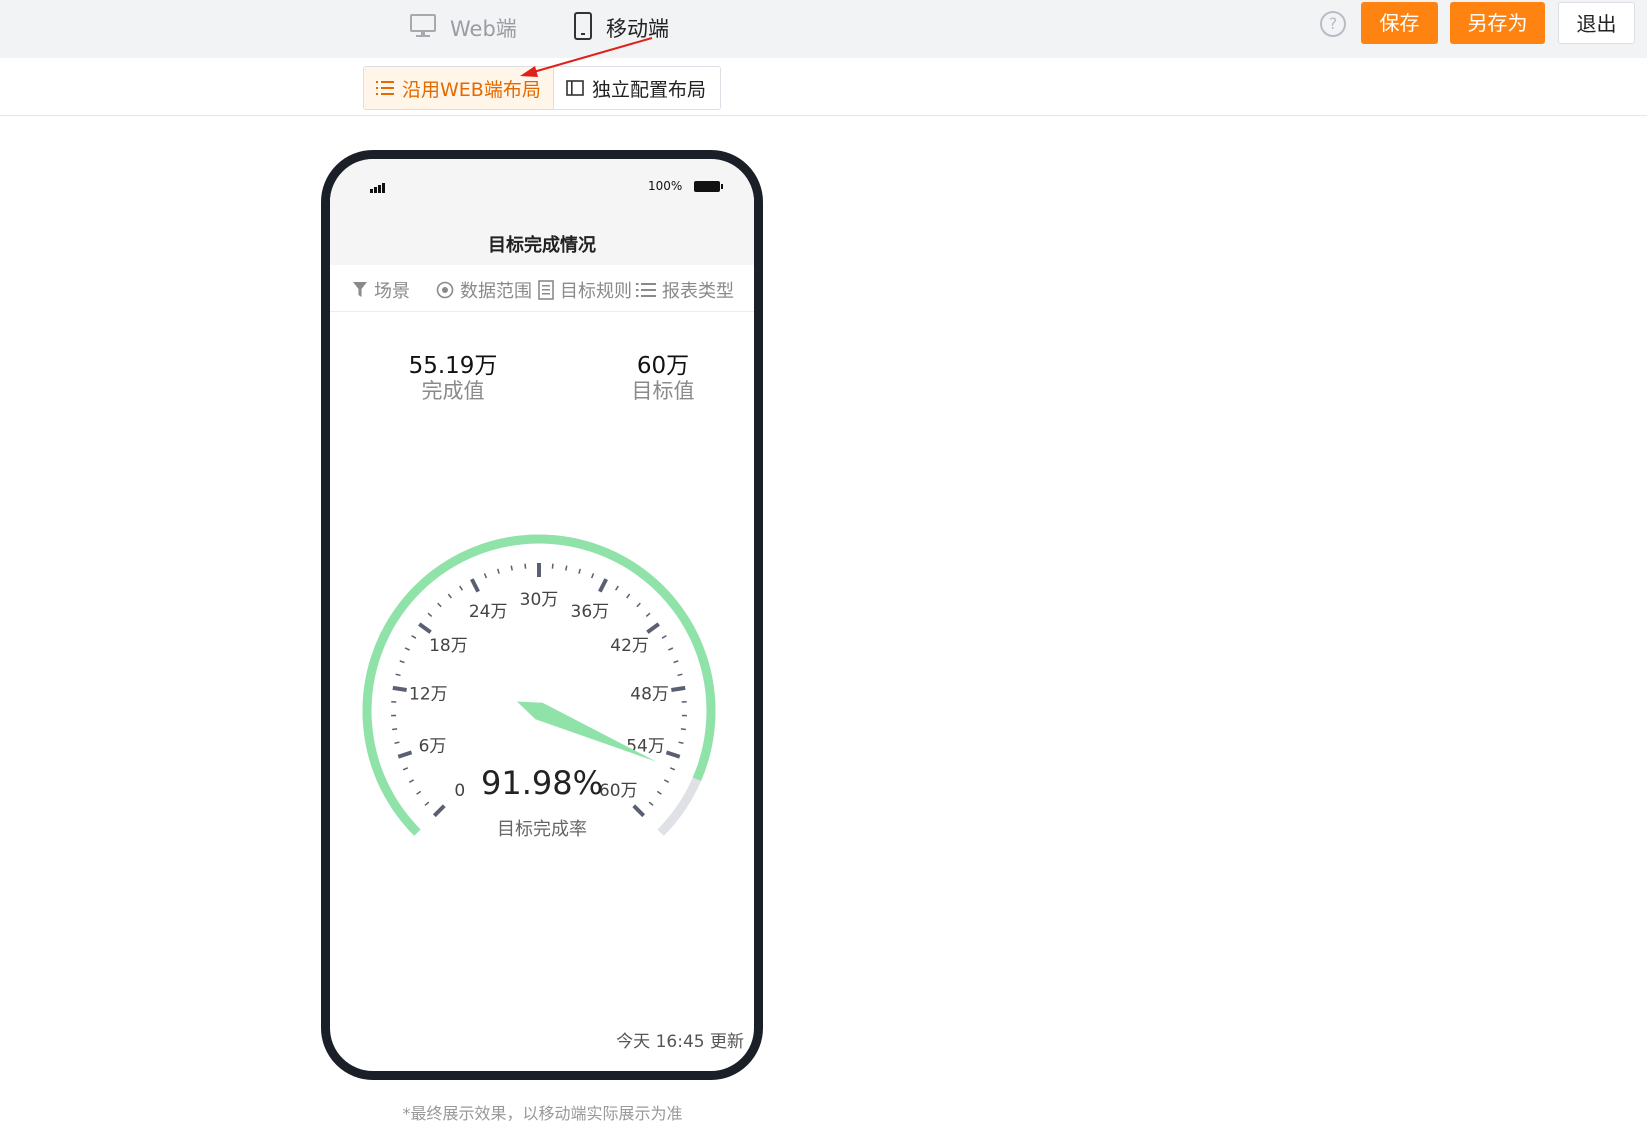  Describe the element at coordinates (445, 290) in the screenshot. I see `target-icon` at that location.